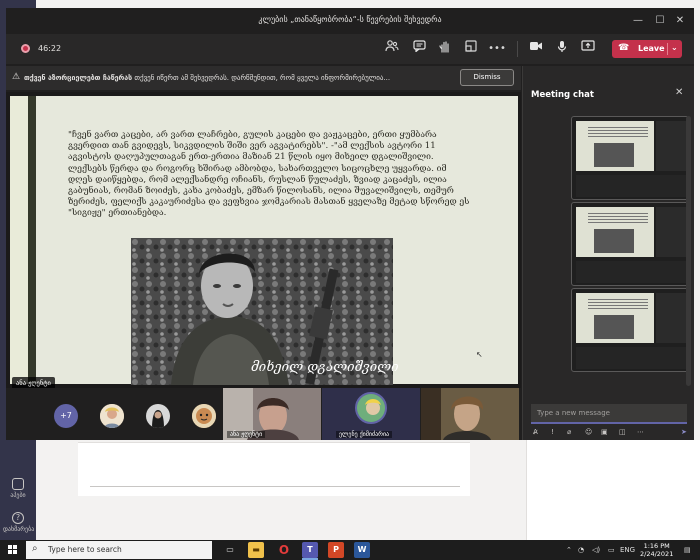  I want to click on chat-icon, so click(419, 49).